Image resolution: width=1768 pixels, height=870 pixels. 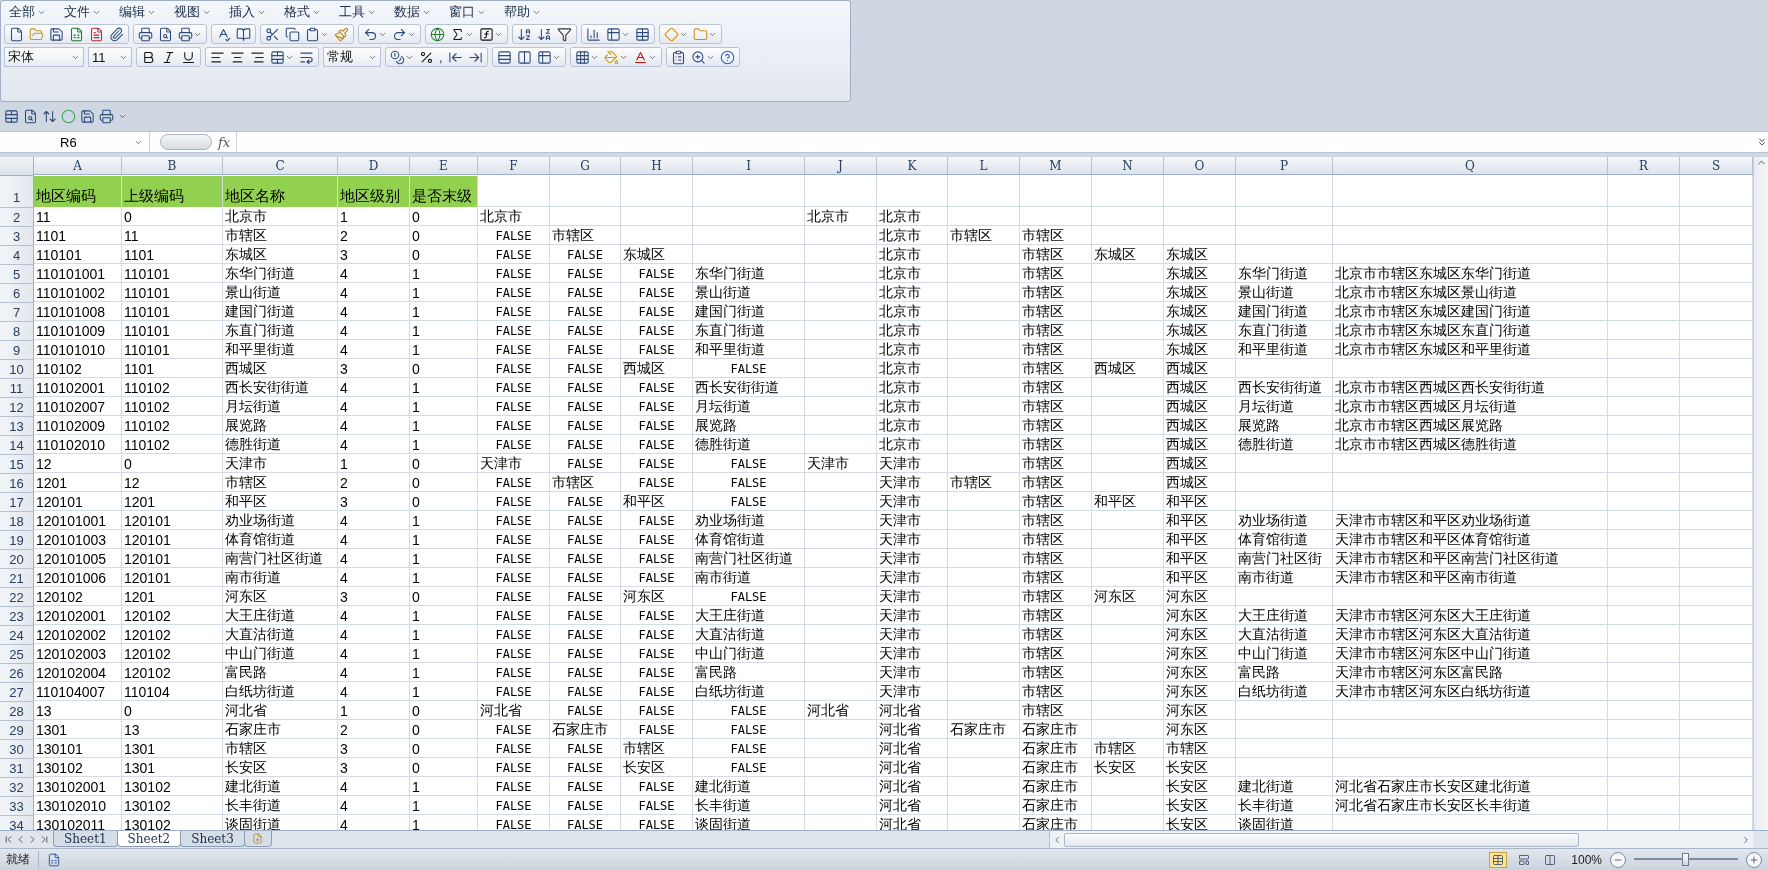 What do you see at coordinates (172, 166) in the screenshot?
I see `column-header: B` at bounding box center [172, 166].